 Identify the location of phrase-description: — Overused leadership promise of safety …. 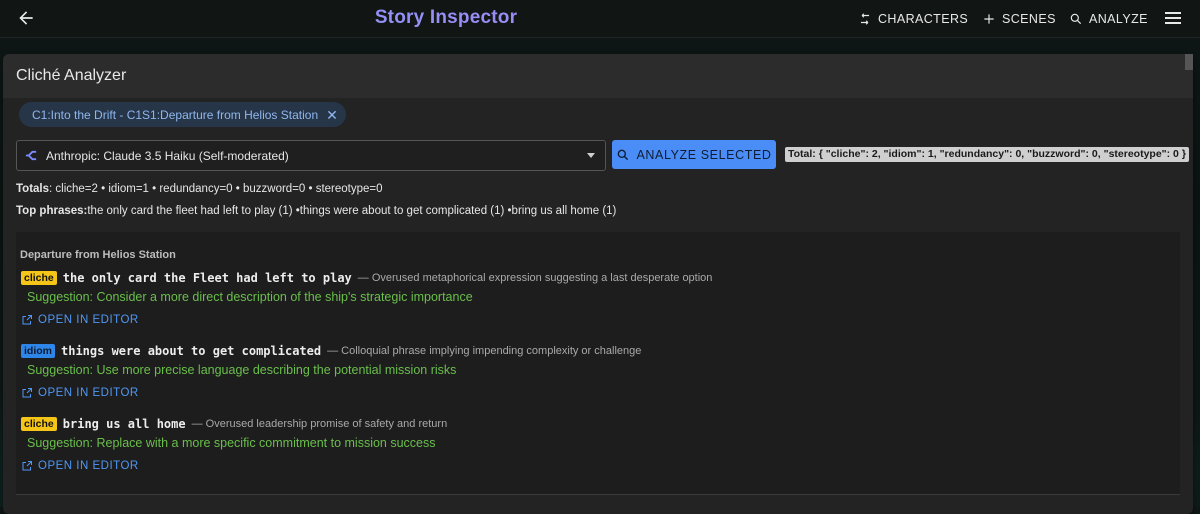
(319, 424).